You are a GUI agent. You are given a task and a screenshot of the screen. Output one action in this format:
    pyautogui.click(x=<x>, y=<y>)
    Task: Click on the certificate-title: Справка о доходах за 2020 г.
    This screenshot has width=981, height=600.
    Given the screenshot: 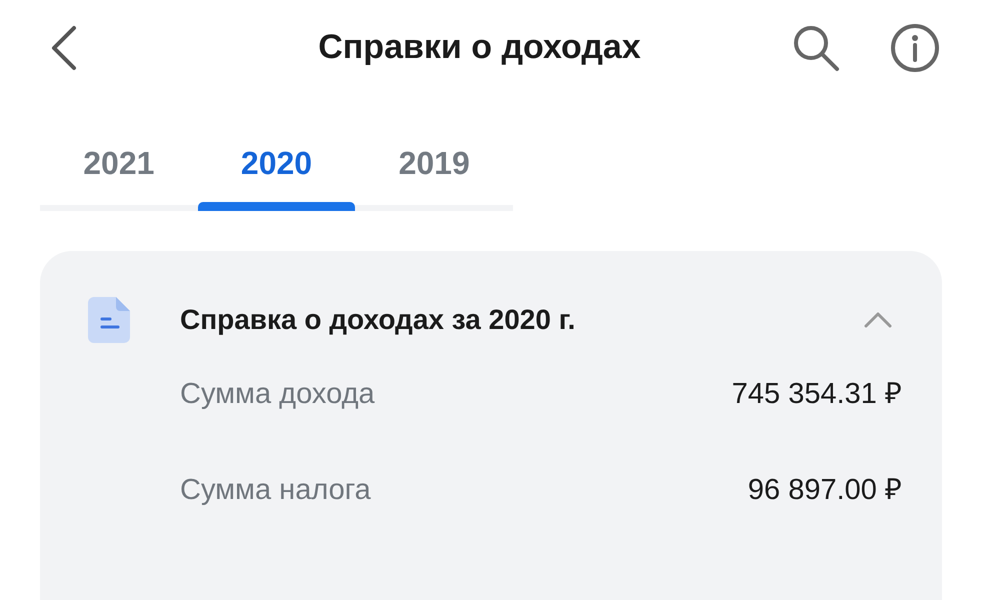 What is the action you would take?
    pyautogui.click(x=378, y=320)
    